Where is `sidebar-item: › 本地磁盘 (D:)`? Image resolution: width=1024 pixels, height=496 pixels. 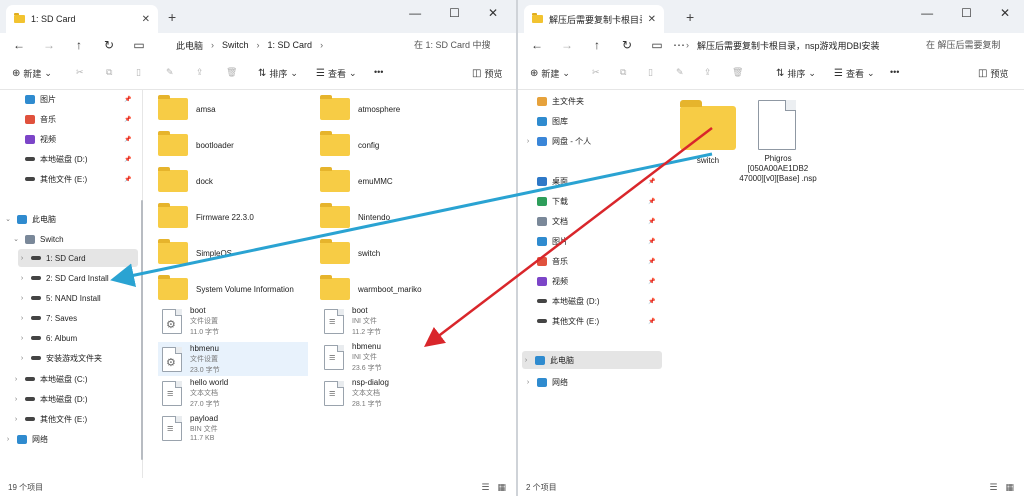
sidebar-item: › 本地磁盘 (D:) is located at coordinates (50, 399).